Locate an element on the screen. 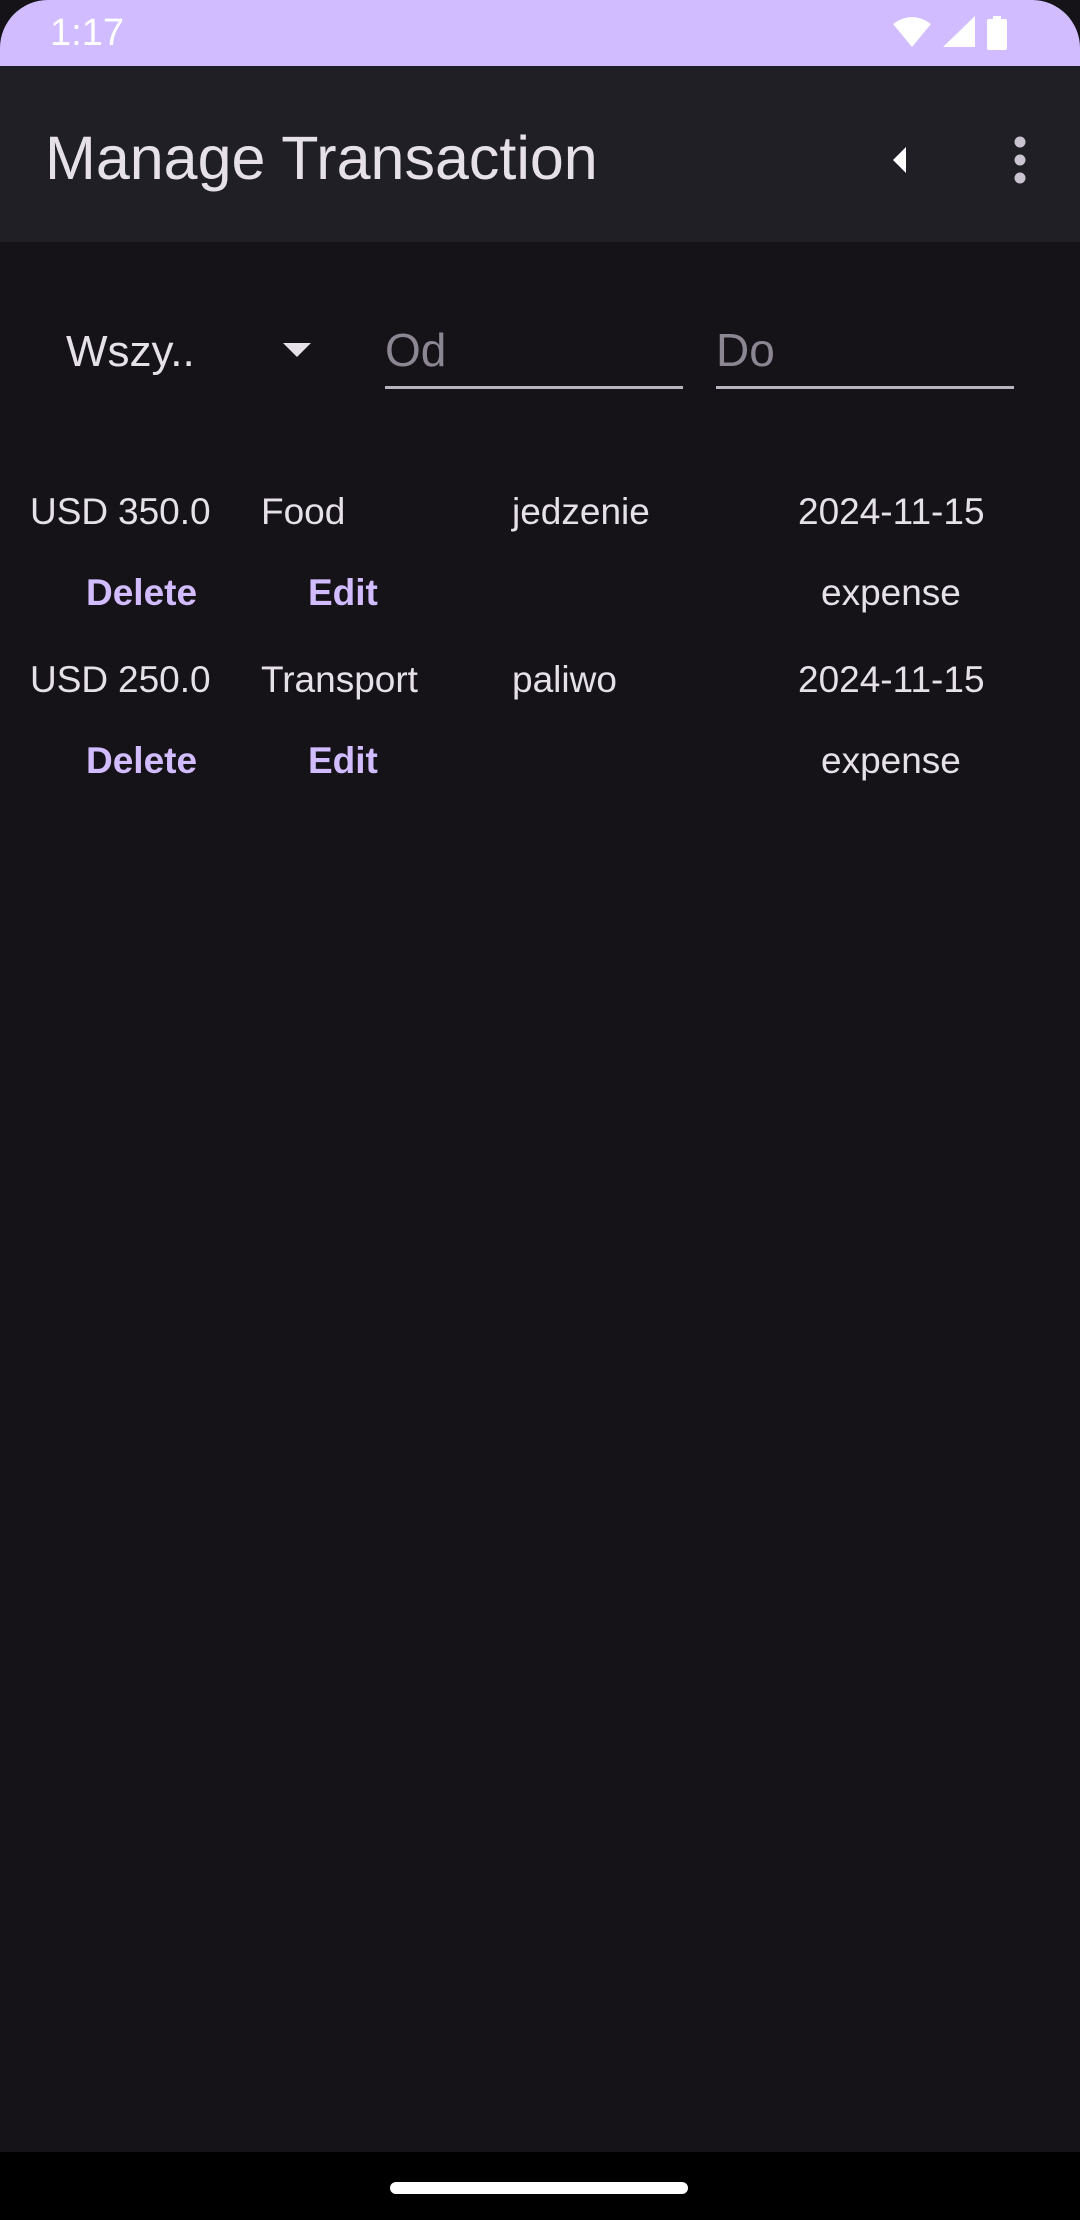 The height and width of the screenshot is (2220, 1080). wifi-icon is located at coordinates (912, 32).